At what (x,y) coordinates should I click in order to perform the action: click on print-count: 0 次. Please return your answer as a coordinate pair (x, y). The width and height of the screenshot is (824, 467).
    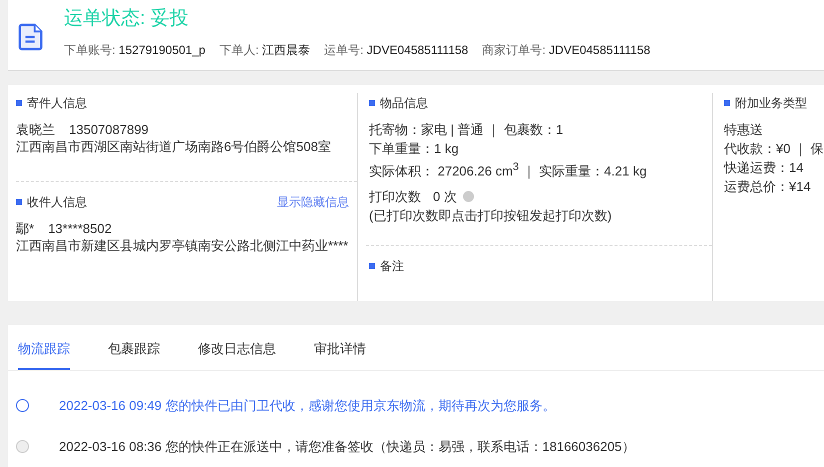
    Looking at the image, I should click on (445, 197).